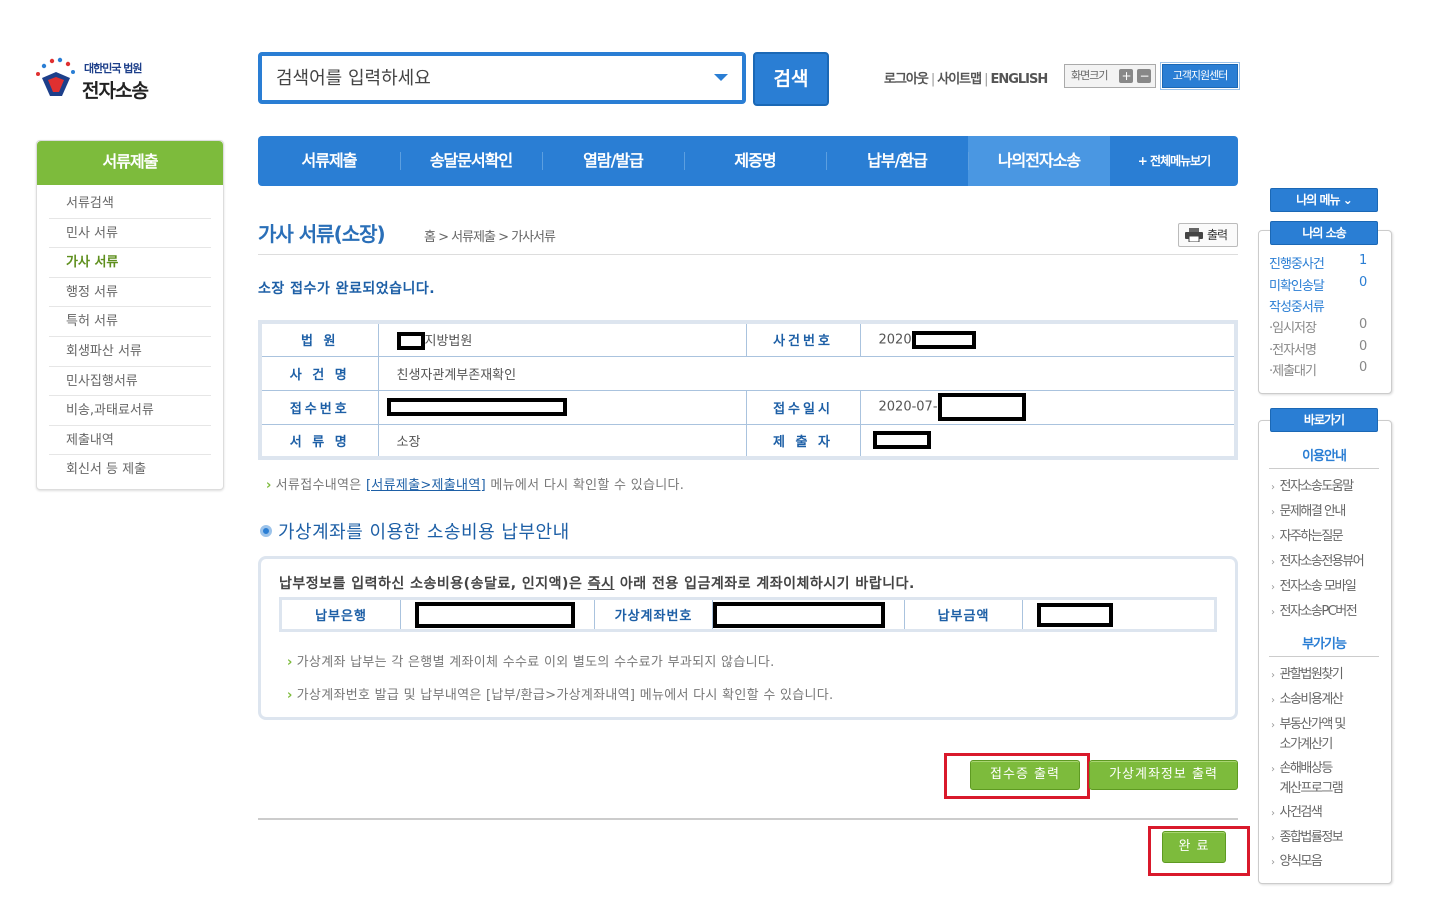  Describe the element at coordinates (1324, 200) in the screenshot. I see `my-menu-button: 나의 메뉴 ⌄` at that location.